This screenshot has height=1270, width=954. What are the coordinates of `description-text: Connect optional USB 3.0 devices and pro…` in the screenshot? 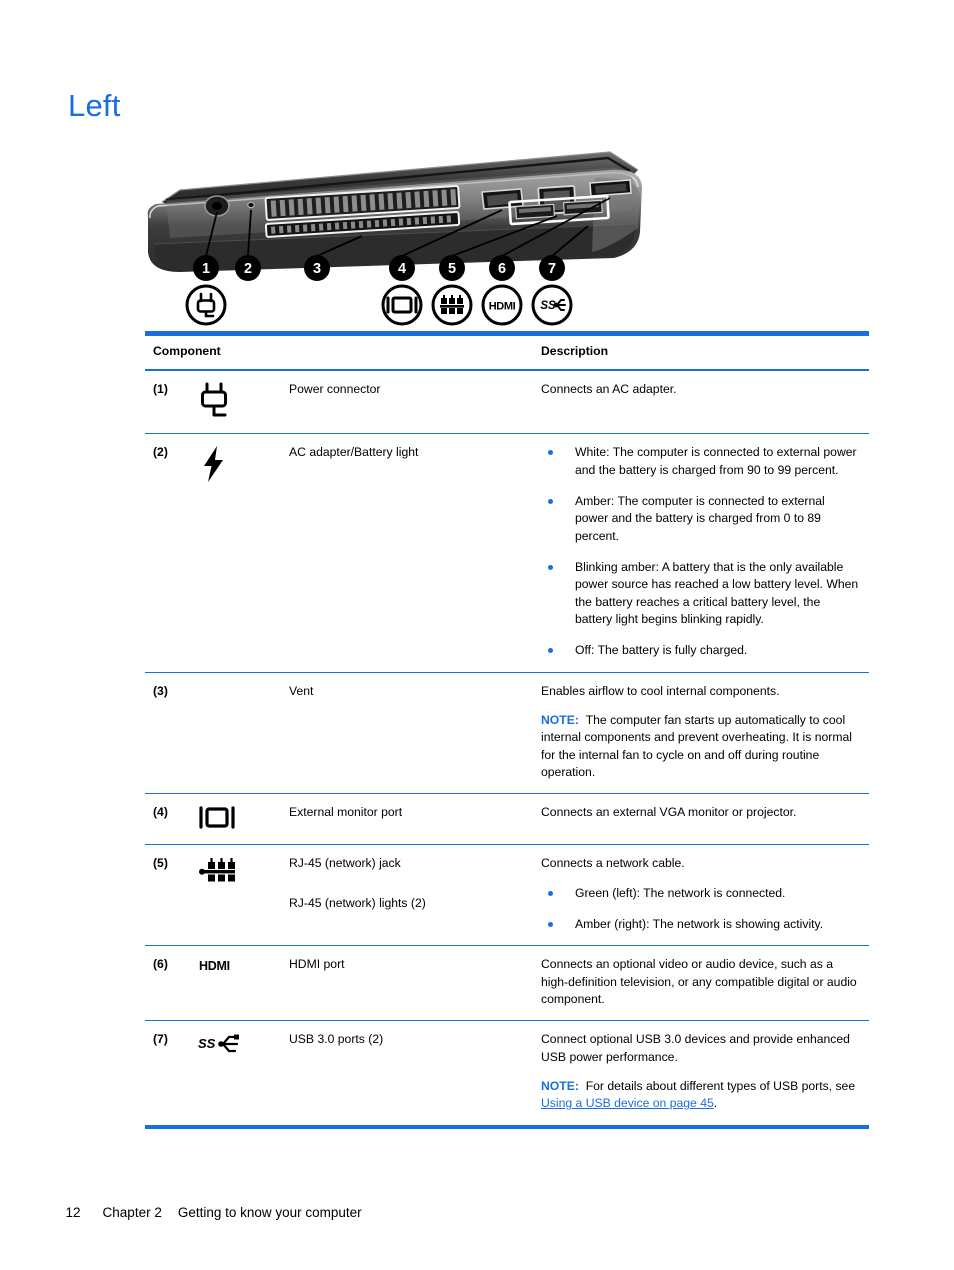 It's located at (695, 1048).